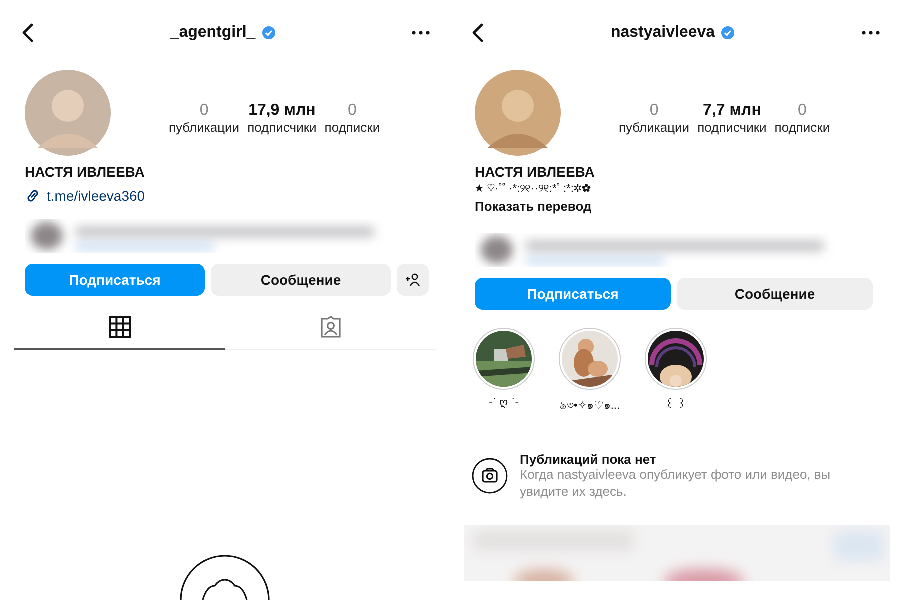 This screenshot has width=900, height=600. What do you see at coordinates (119, 327) in the screenshot?
I see `grid-icon` at bounding box center [119, 327].